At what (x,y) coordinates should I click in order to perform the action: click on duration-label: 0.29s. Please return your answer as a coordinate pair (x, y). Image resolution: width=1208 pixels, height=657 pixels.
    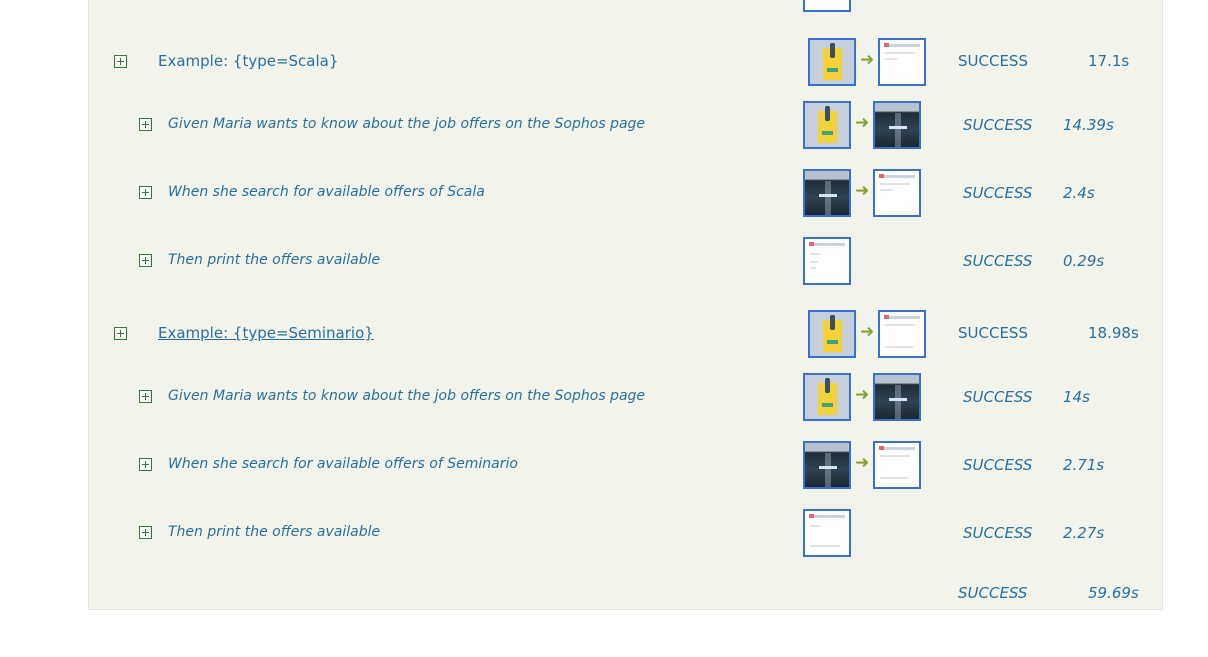
    Looking at the image, I should click on (1084, 261).